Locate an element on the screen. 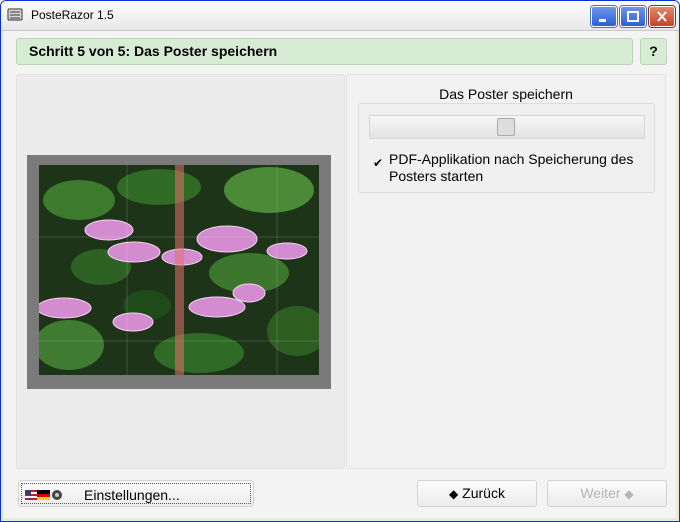  back-button: ◆ Zurück is located at coordinates (477, 493).